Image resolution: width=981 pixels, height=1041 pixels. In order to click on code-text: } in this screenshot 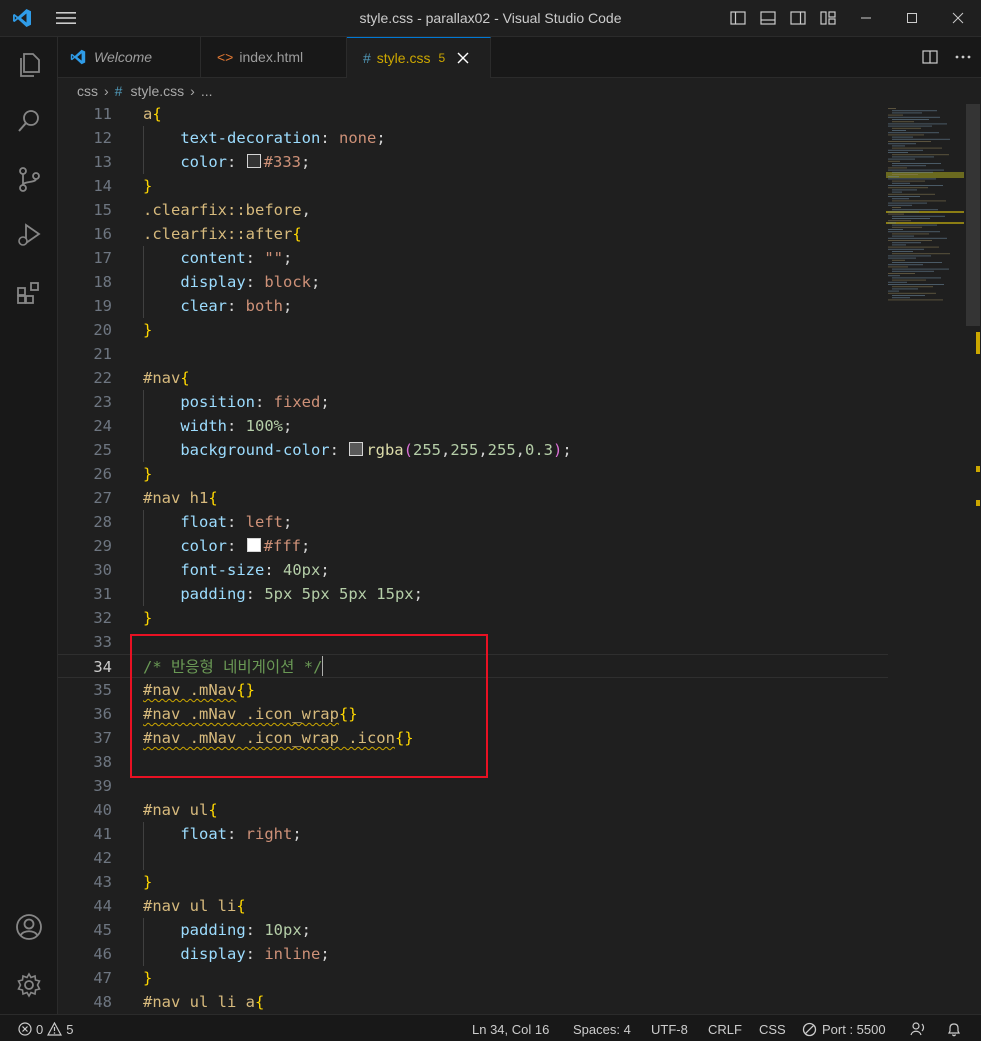, I will do `click(147, 882)`.